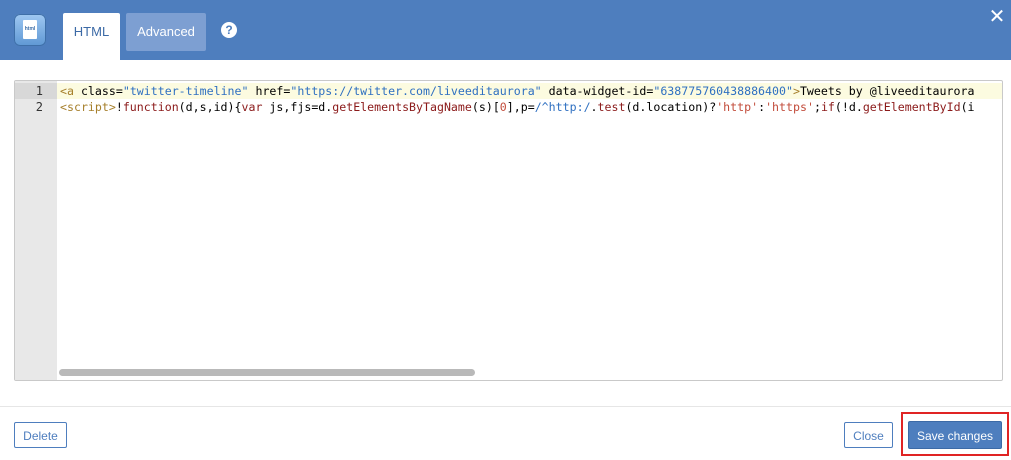  Describe the element at coordinates (594, 107) in the screenshot. I see `code-token: .` at that location.